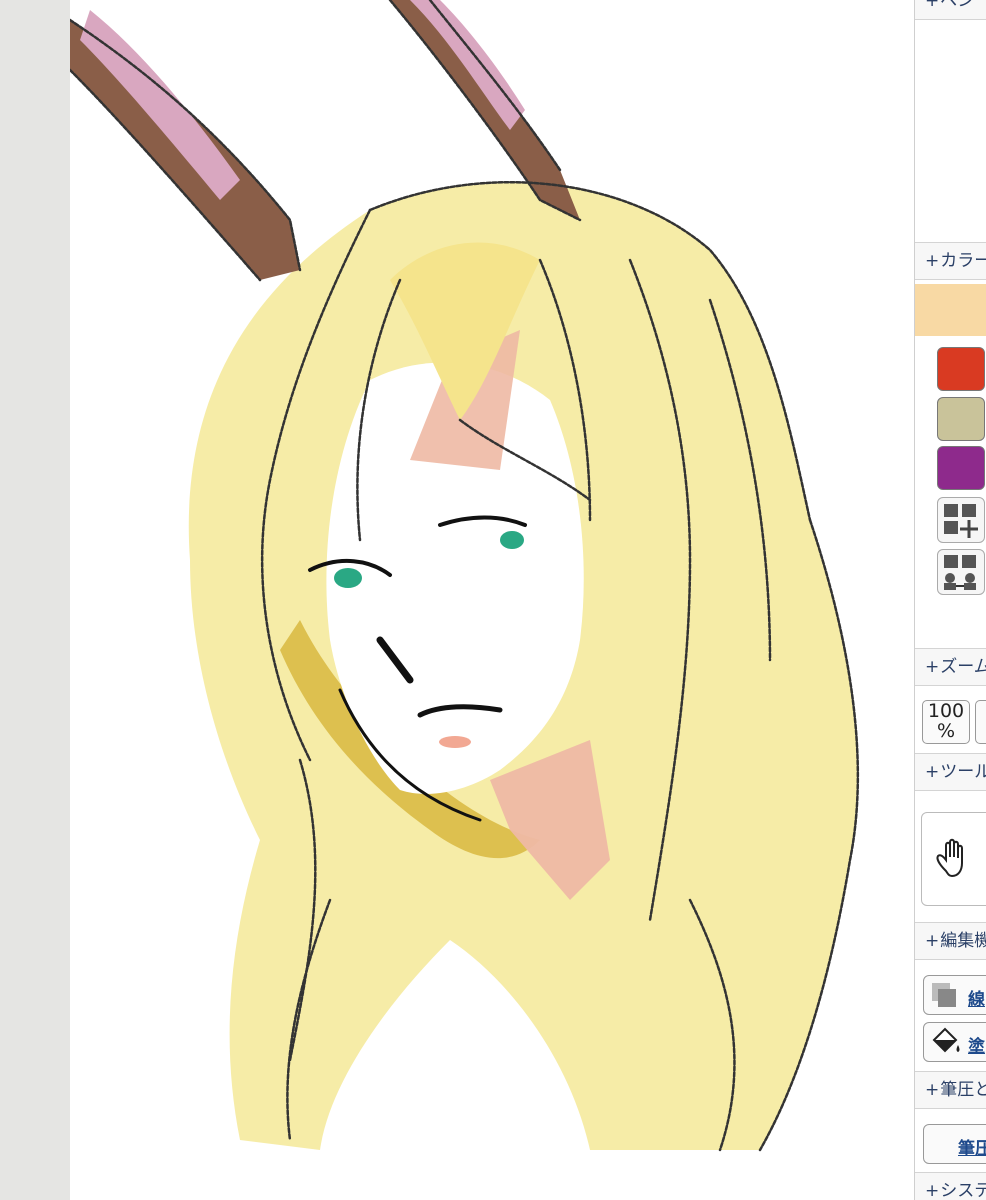 The width and height of the screenshot is (986, 1200). What do you see at coordinates (946, 1040) in the screenshot?
I see `paint-bucket-icon` at bounding box center [946, 1040].